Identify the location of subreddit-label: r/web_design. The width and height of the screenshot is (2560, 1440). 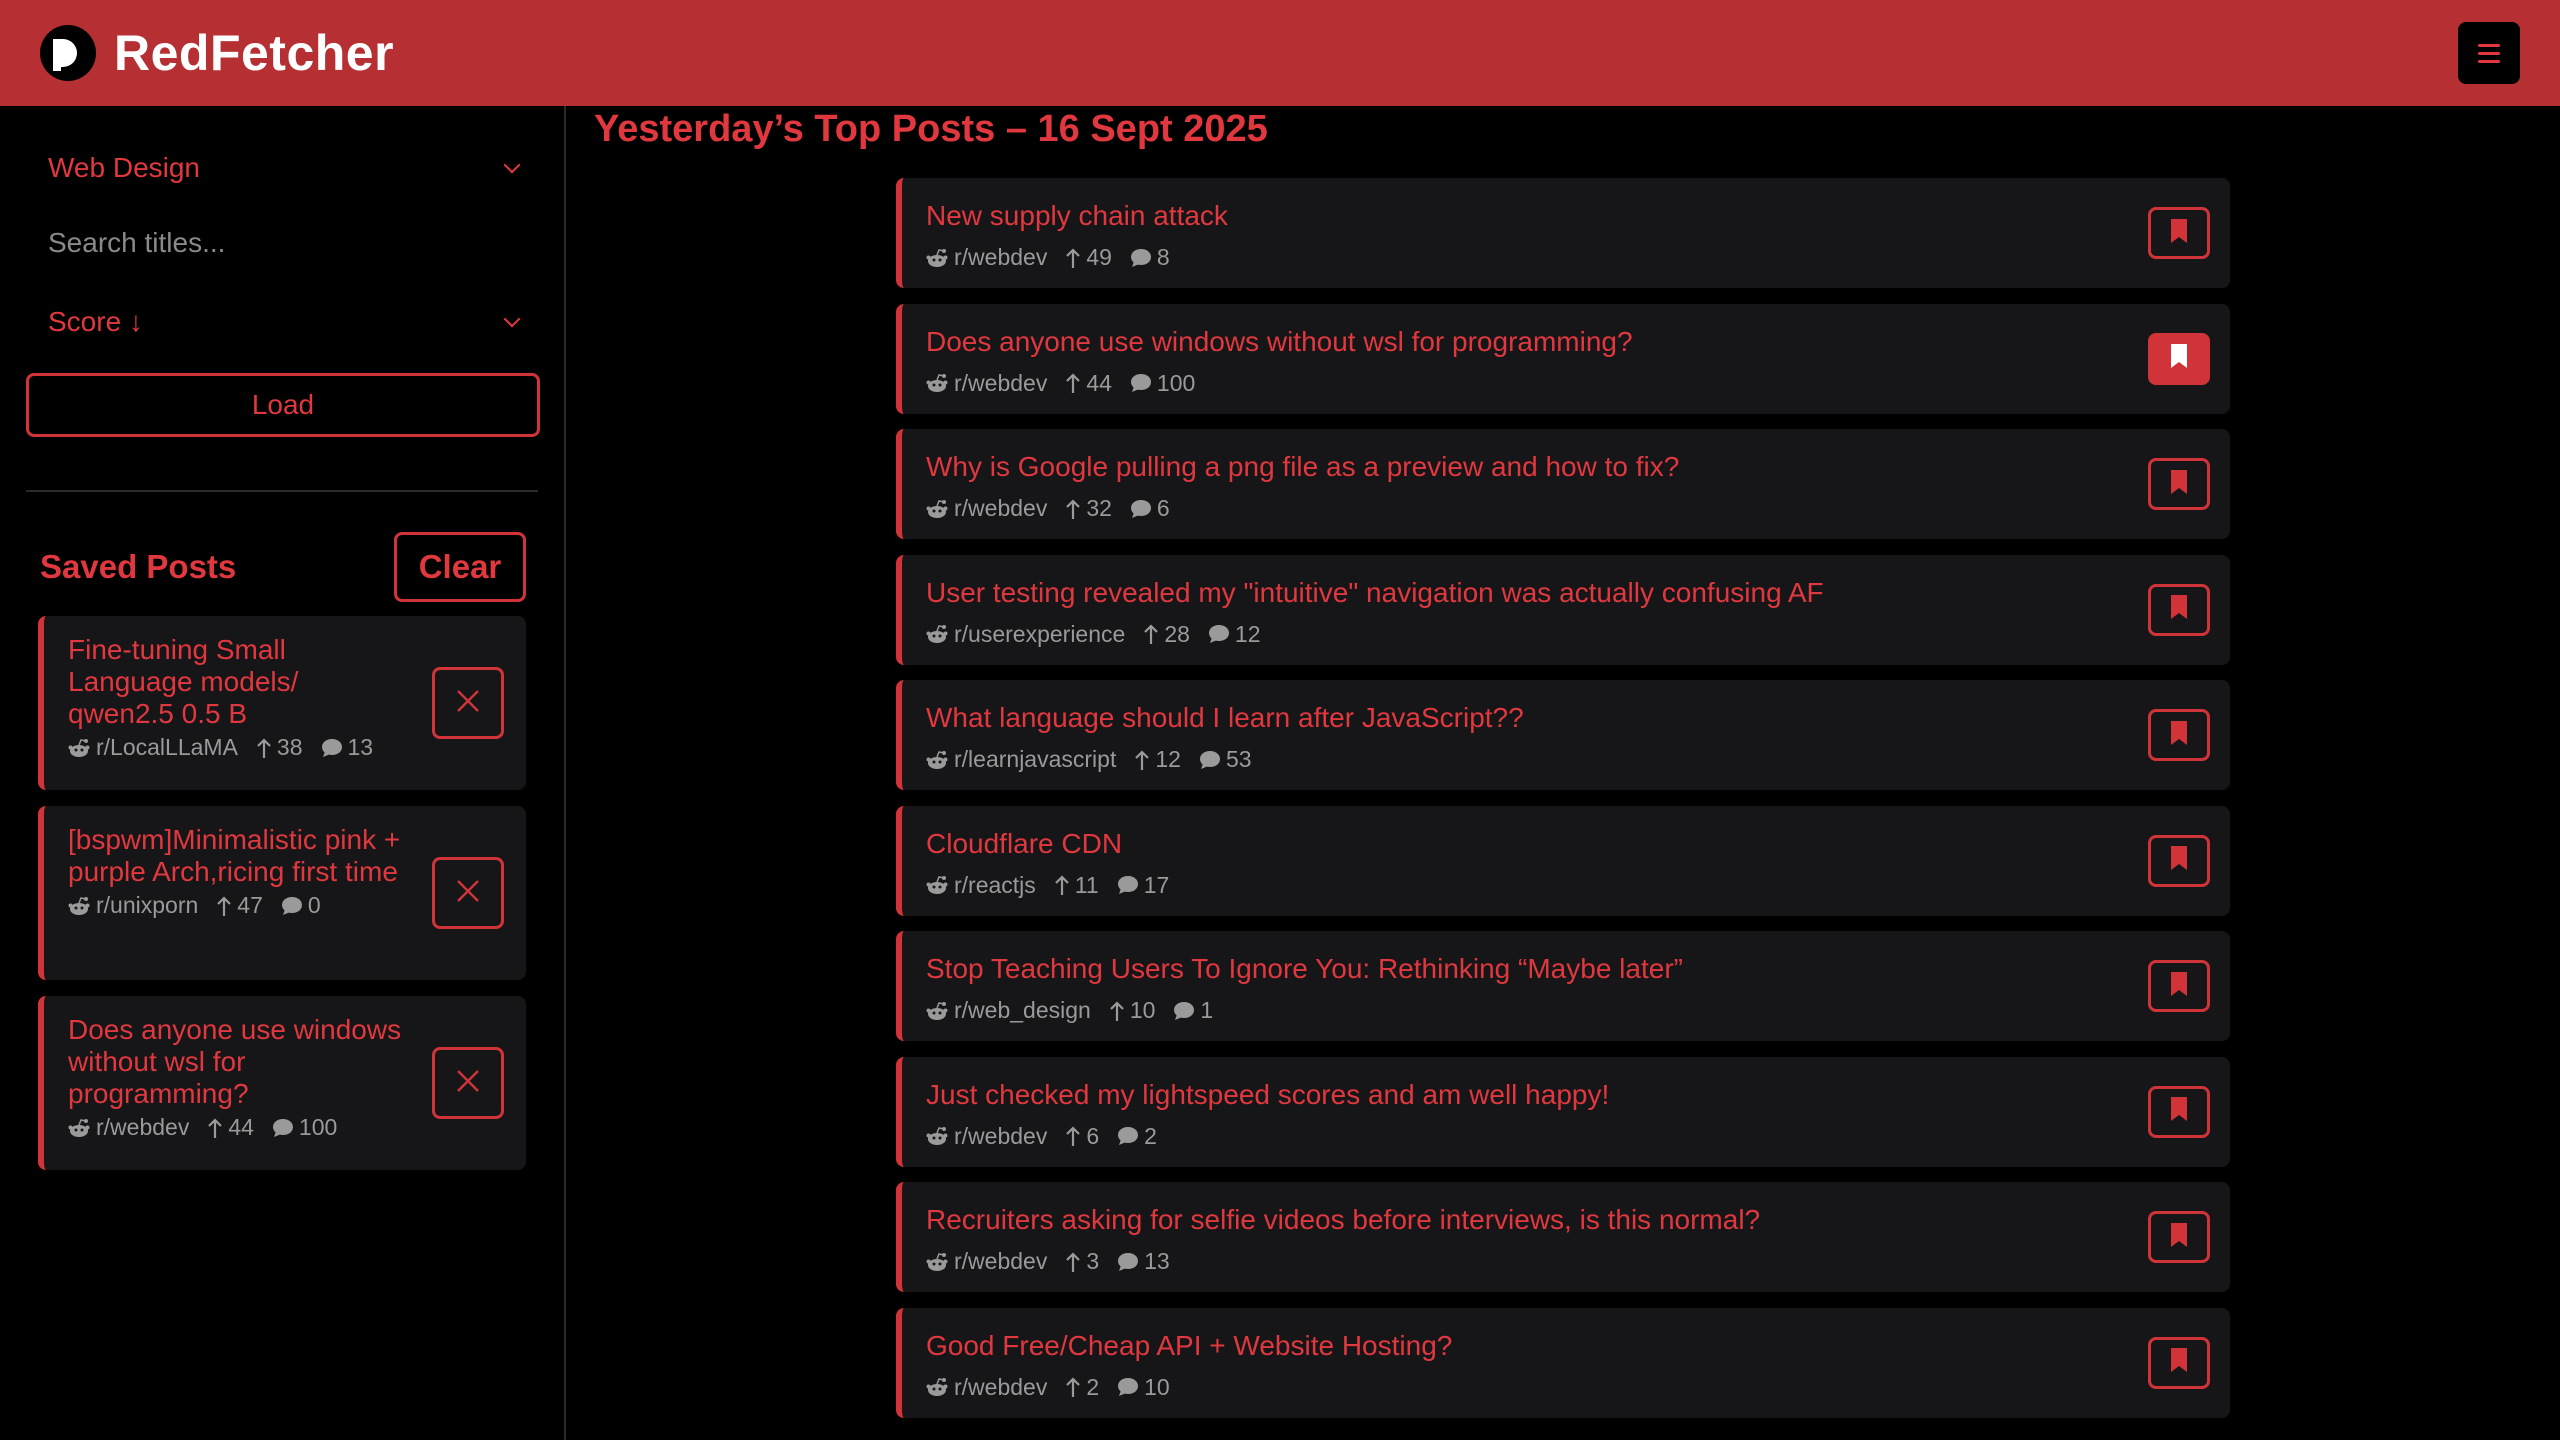
(1022, 1010).